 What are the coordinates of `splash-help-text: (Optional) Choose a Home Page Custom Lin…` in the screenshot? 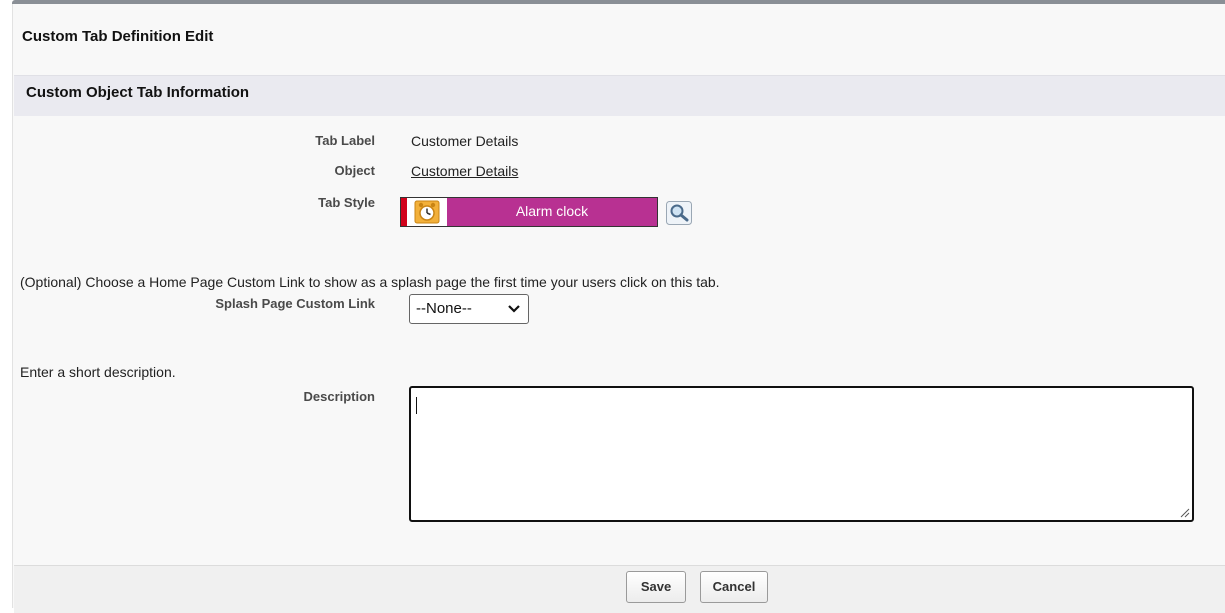 It's located at (370, 282).